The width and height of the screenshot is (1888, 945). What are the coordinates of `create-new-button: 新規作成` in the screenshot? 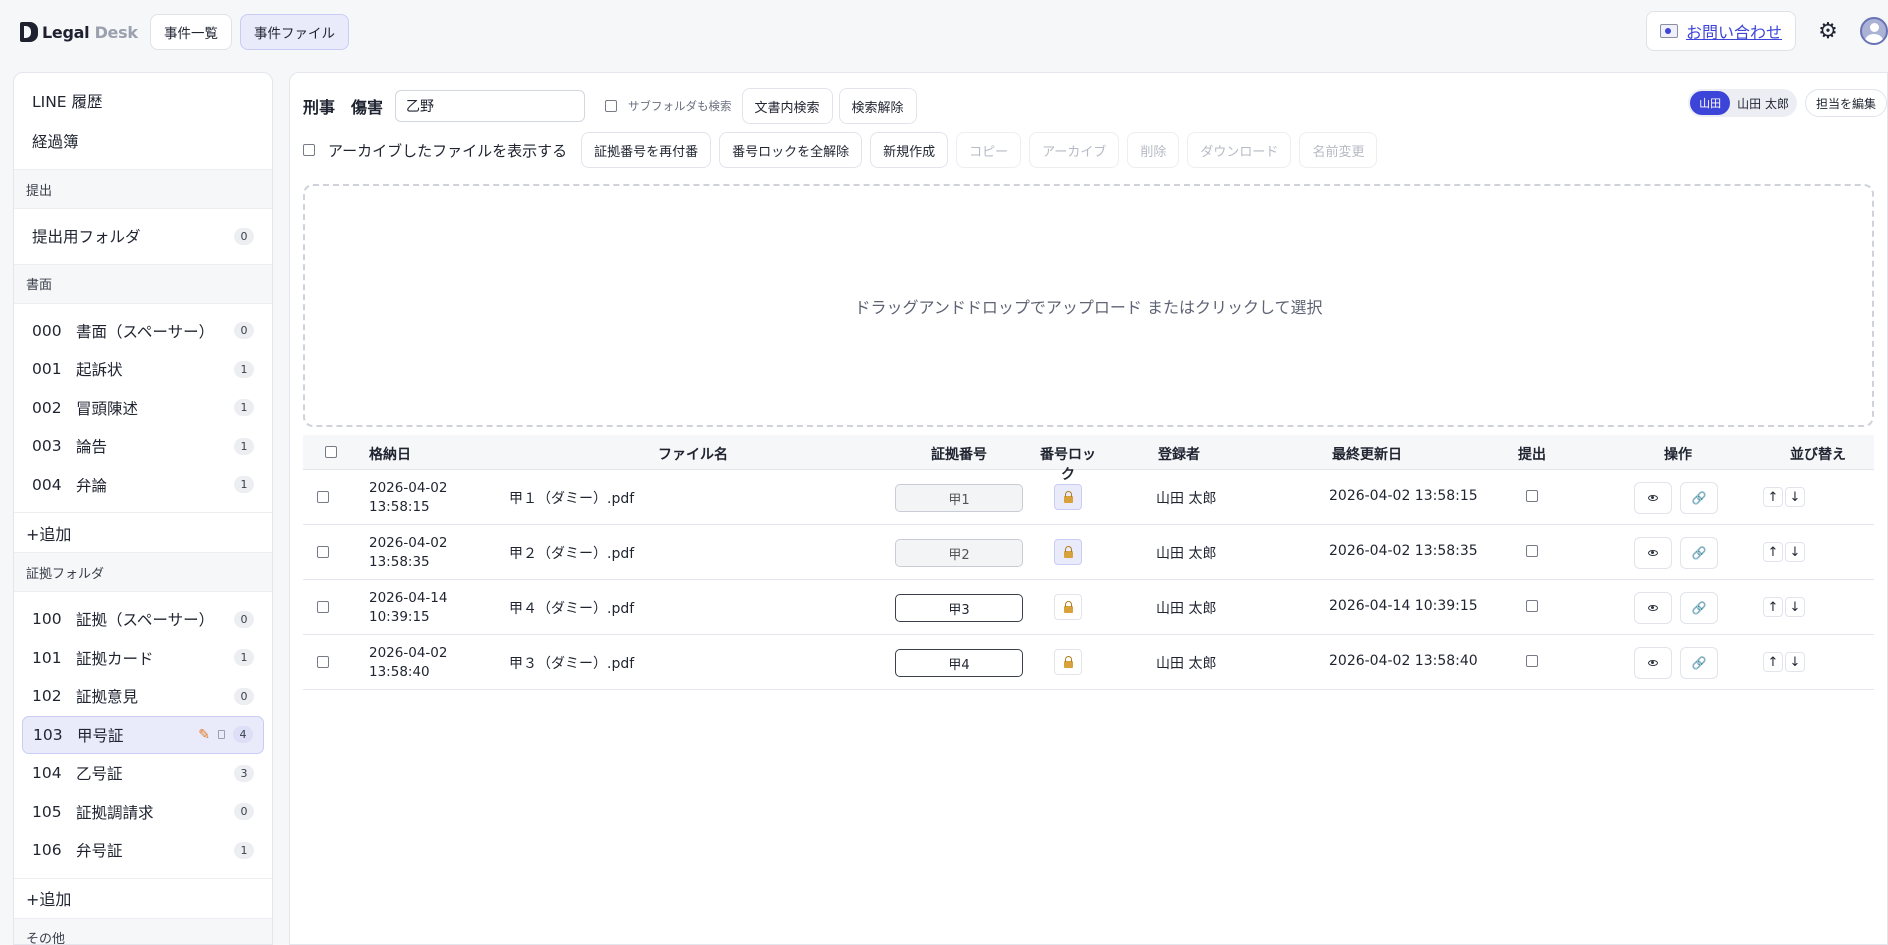 It's located at (909, 150).